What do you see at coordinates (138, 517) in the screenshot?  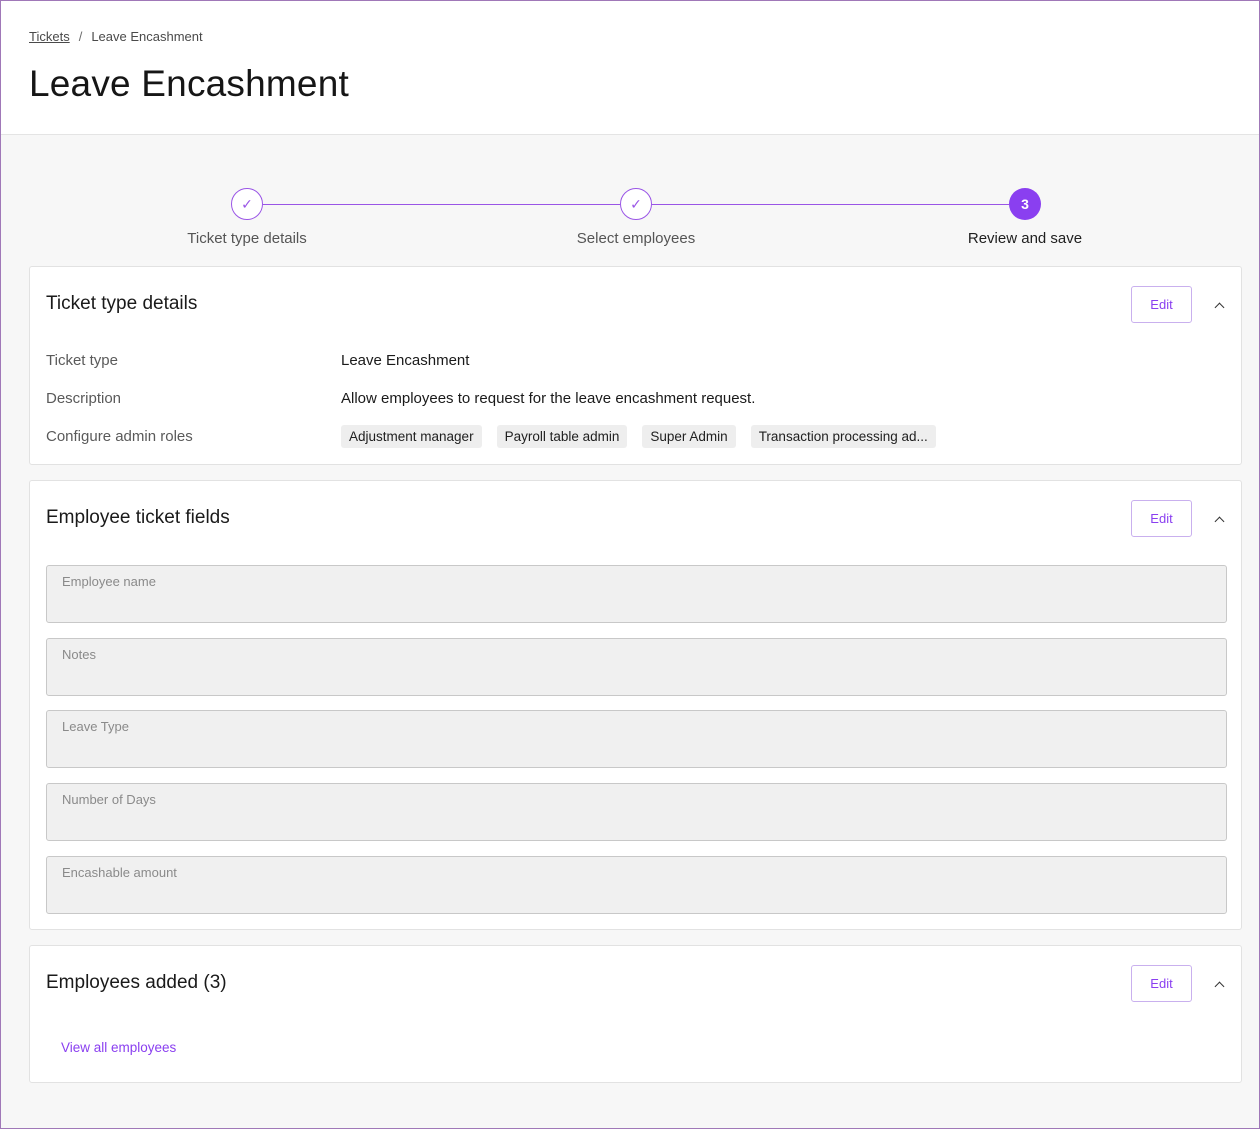 I see `card-title: Employee ticket fields` at bounding box center [138, 517].